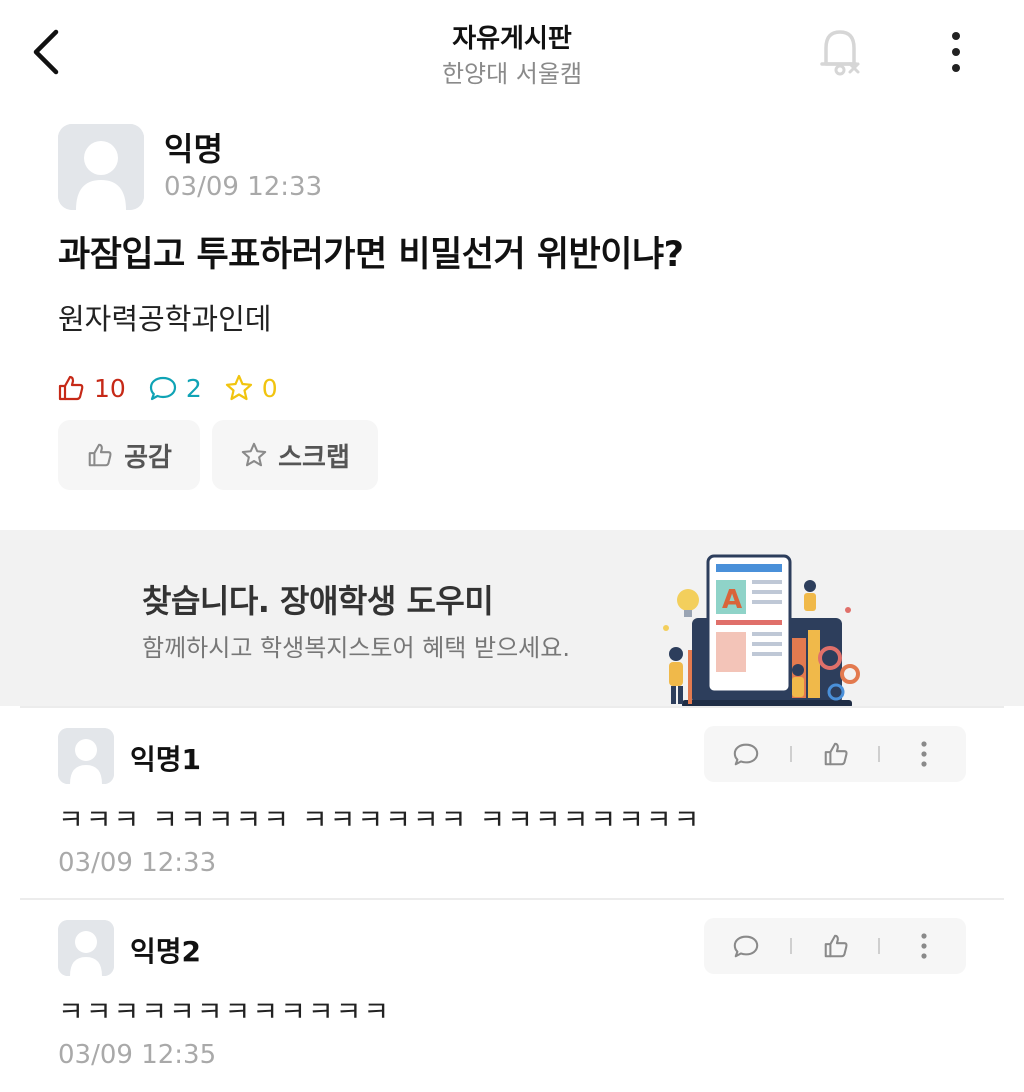  I want to click on post-author-avatar, so click(101, 167).